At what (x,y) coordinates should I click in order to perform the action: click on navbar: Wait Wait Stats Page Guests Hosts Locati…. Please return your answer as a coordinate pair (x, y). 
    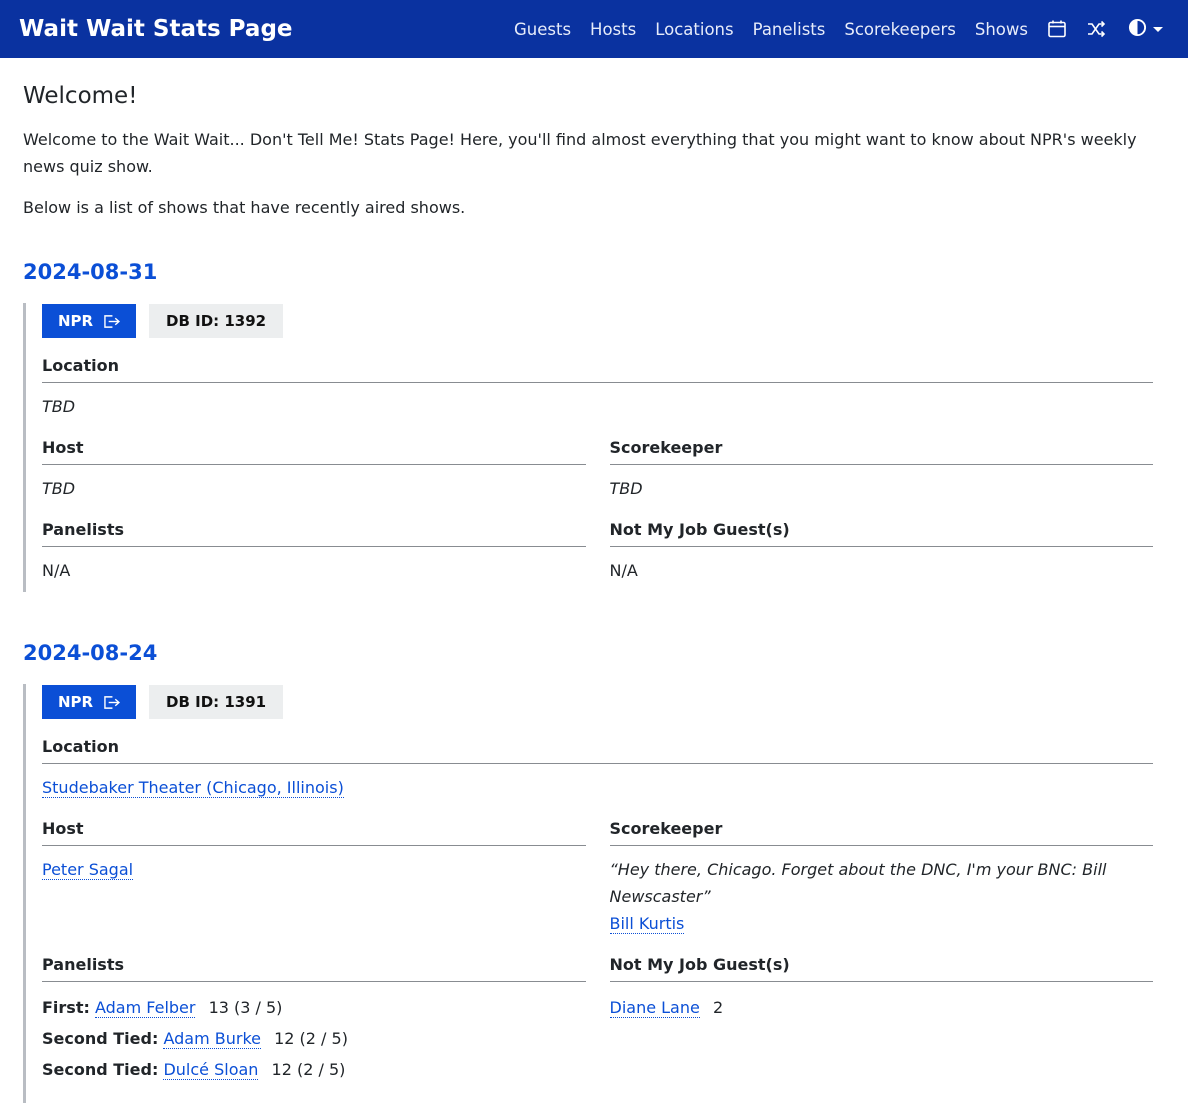
    Looking at the image, I should click on (594, 29).